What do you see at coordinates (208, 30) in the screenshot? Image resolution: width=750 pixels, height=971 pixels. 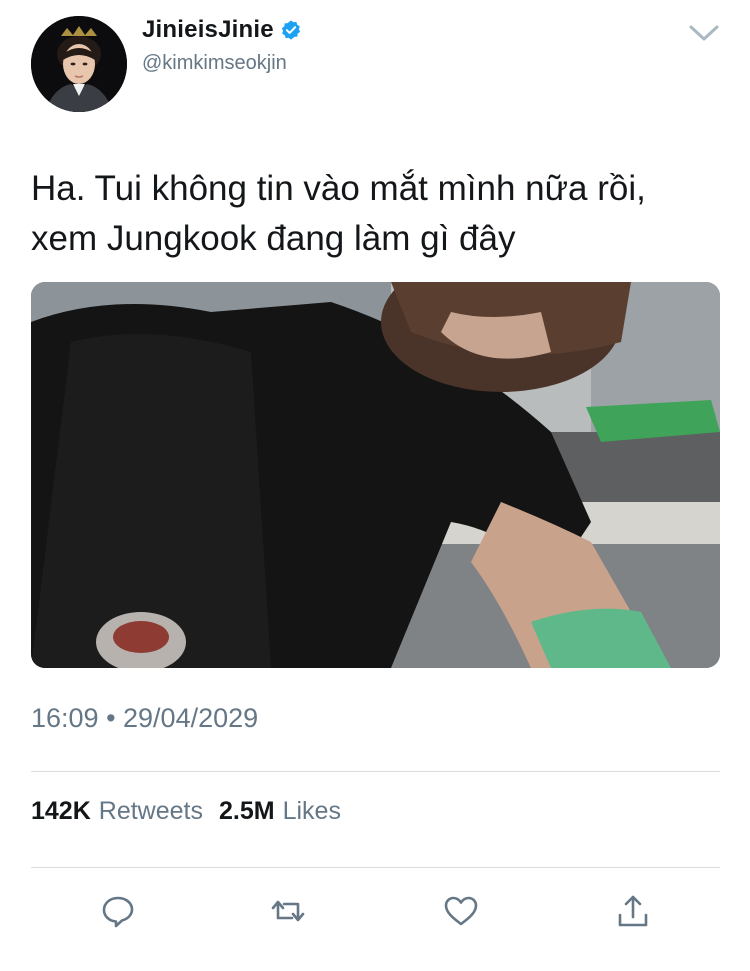 I see `display-name: JinieisJinie` at bounding box center [208, 30].